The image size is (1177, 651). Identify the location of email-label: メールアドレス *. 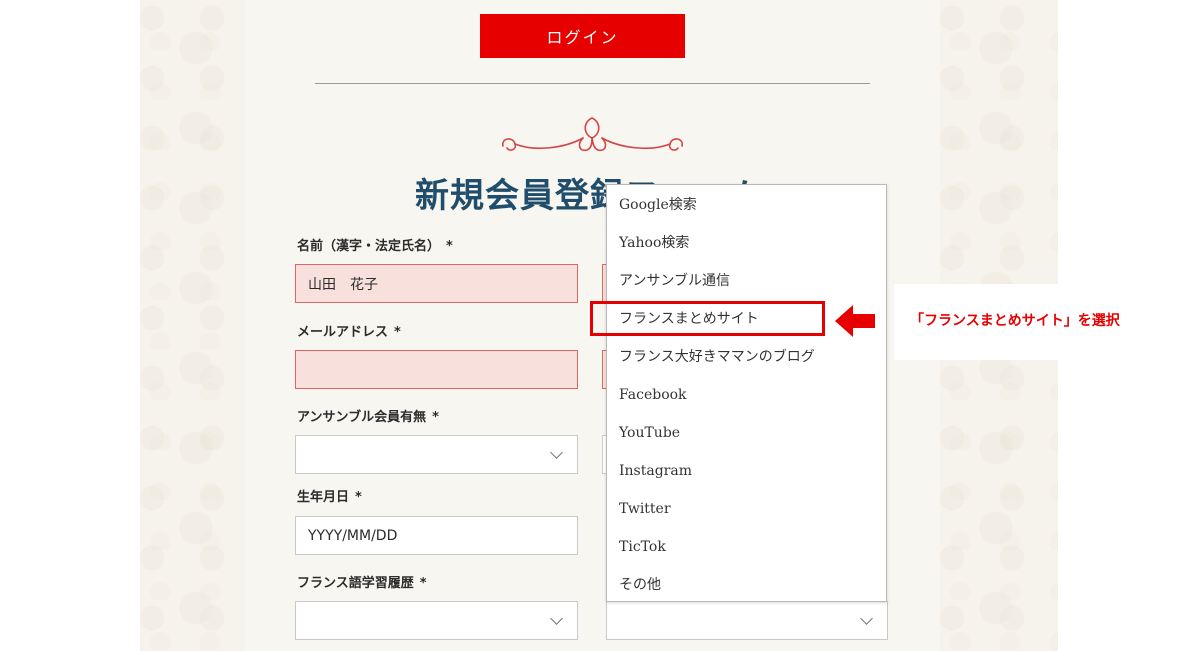
(349, 332).